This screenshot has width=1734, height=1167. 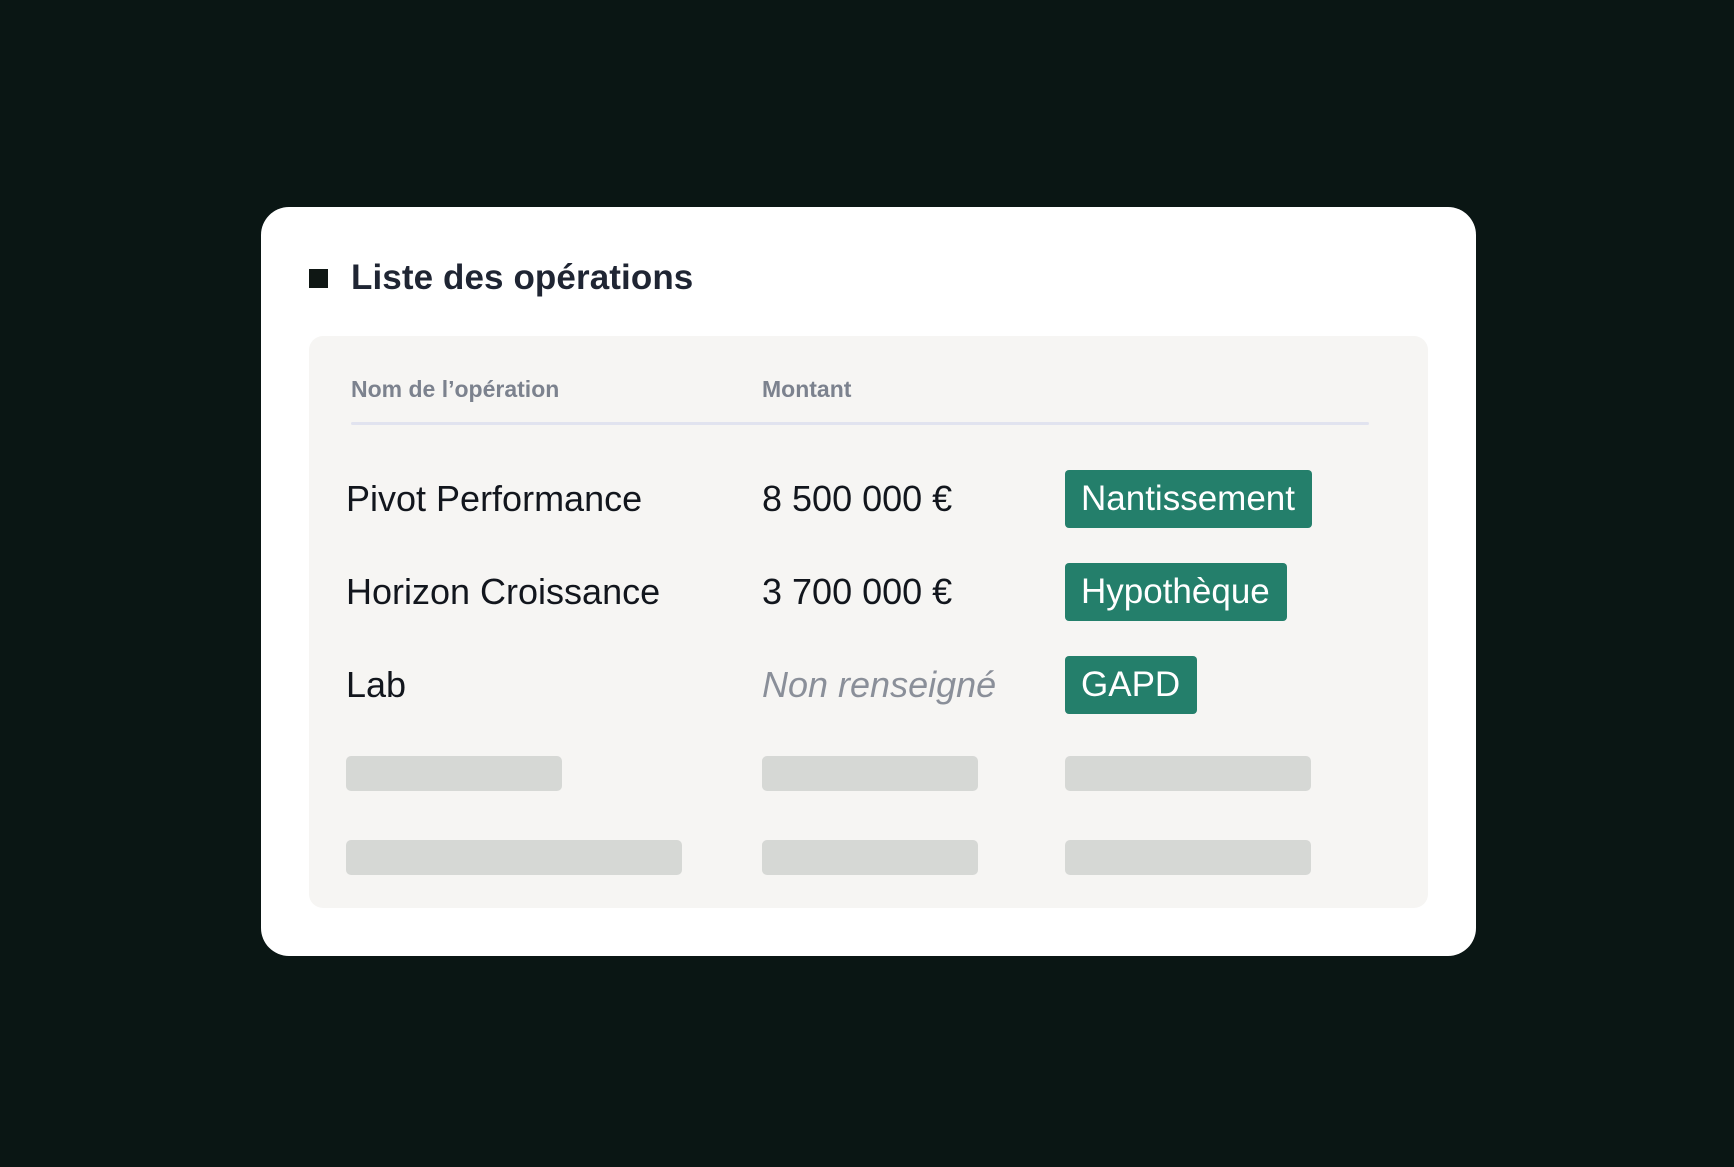 I want to click on operation-name: Pivot Performance, so click(x=494, y=498).